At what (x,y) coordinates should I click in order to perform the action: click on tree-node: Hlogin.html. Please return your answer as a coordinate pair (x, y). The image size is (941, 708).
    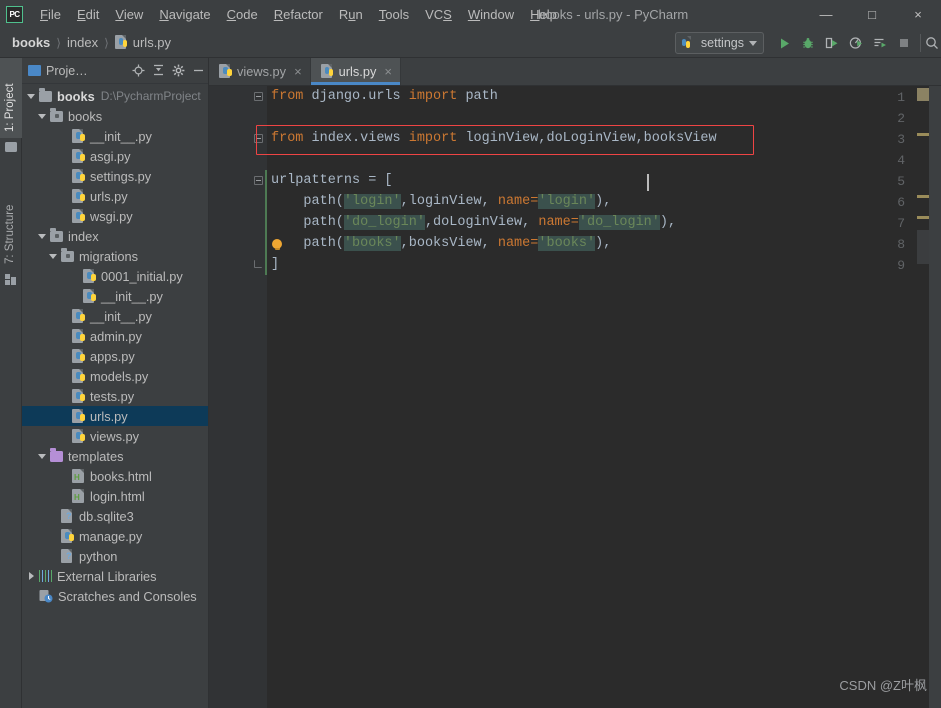
    Looking at the image, I should click on (115, 496).